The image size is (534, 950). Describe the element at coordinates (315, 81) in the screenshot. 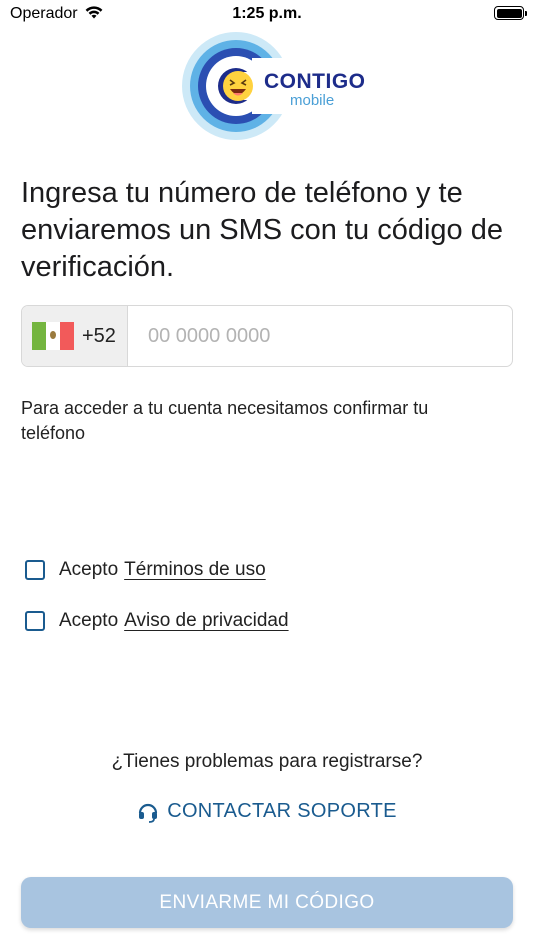

I see `logo-brand: CONTIGO` at that location.